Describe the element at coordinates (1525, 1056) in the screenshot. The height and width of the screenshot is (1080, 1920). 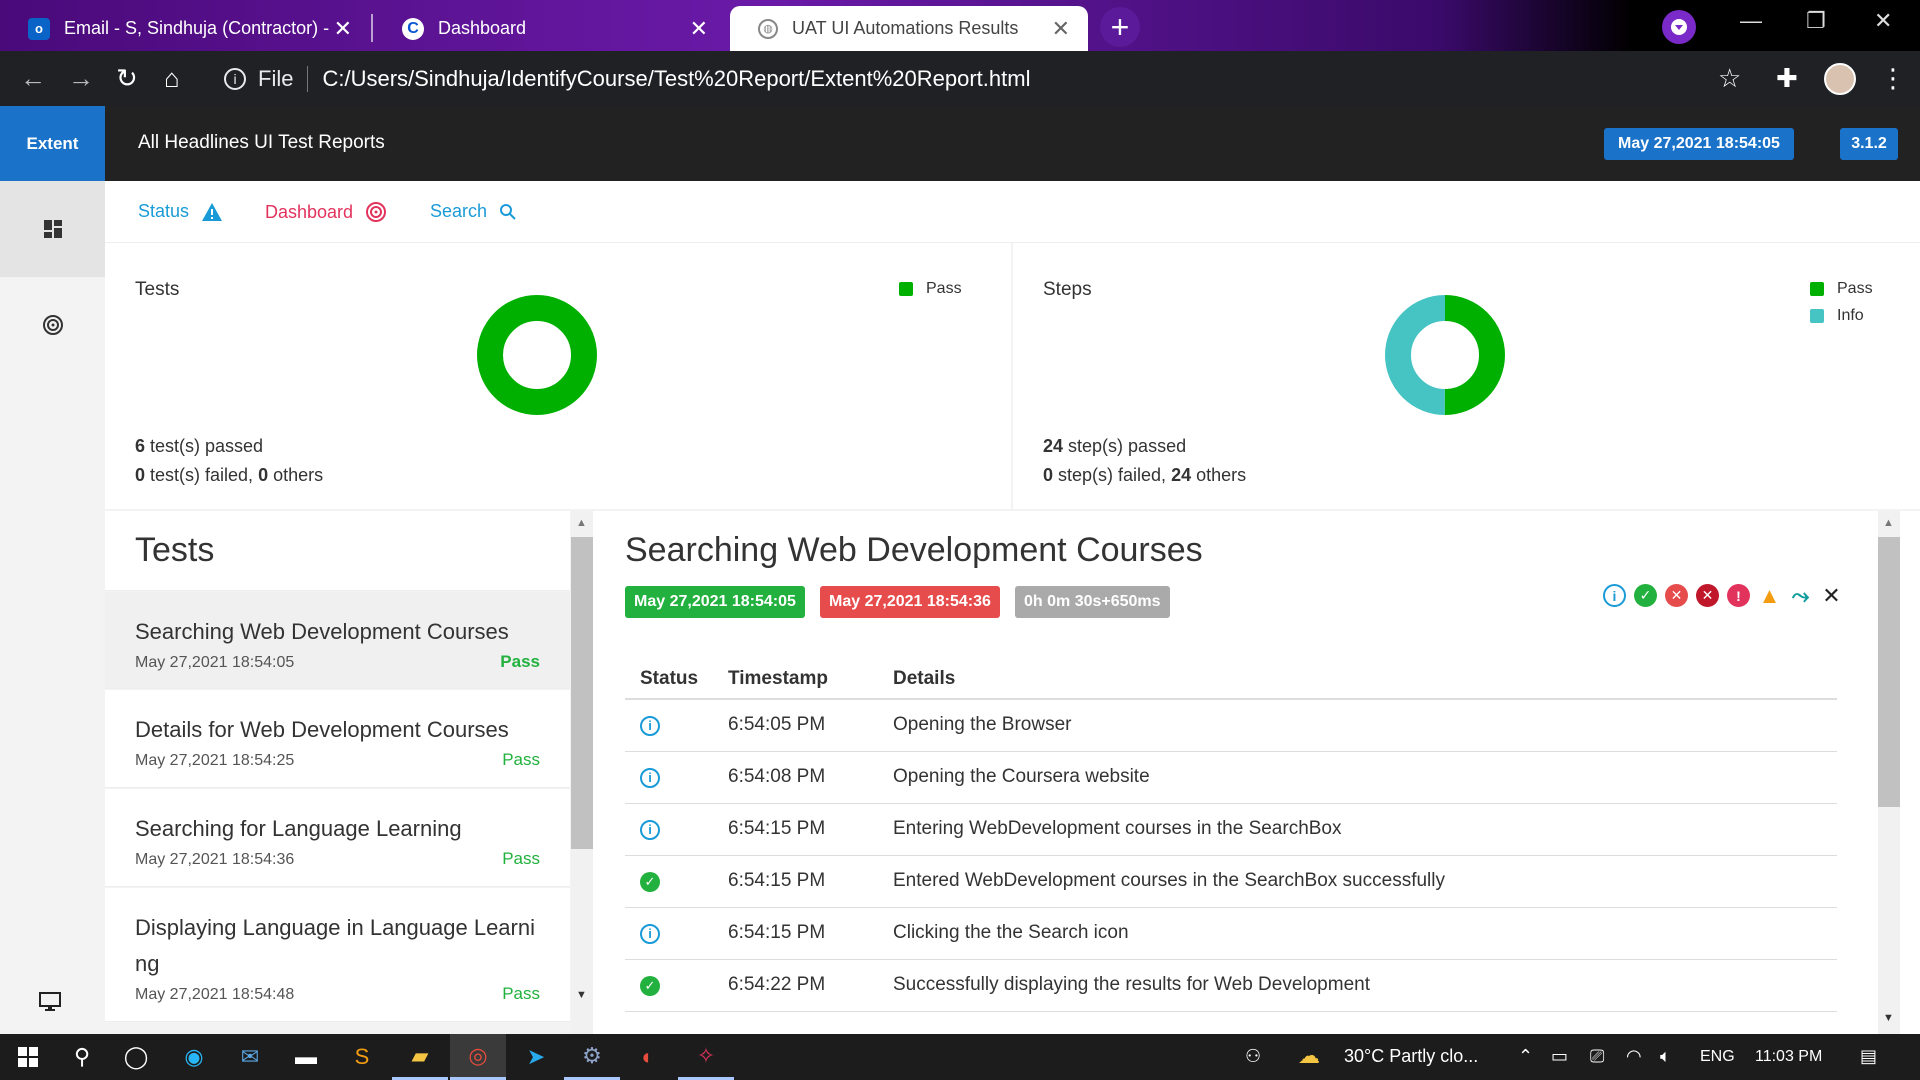
I see `show-hidden-icons: ⌃` at that location.